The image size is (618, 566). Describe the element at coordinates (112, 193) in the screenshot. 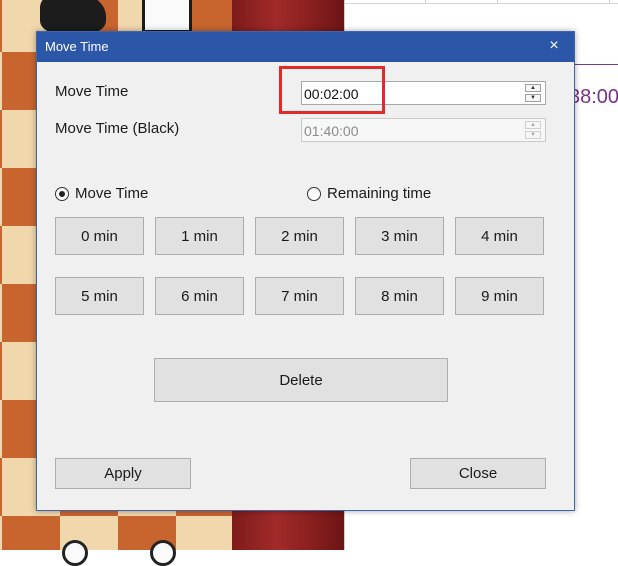

I see `radio-move-time-label: Move Time` at that location.